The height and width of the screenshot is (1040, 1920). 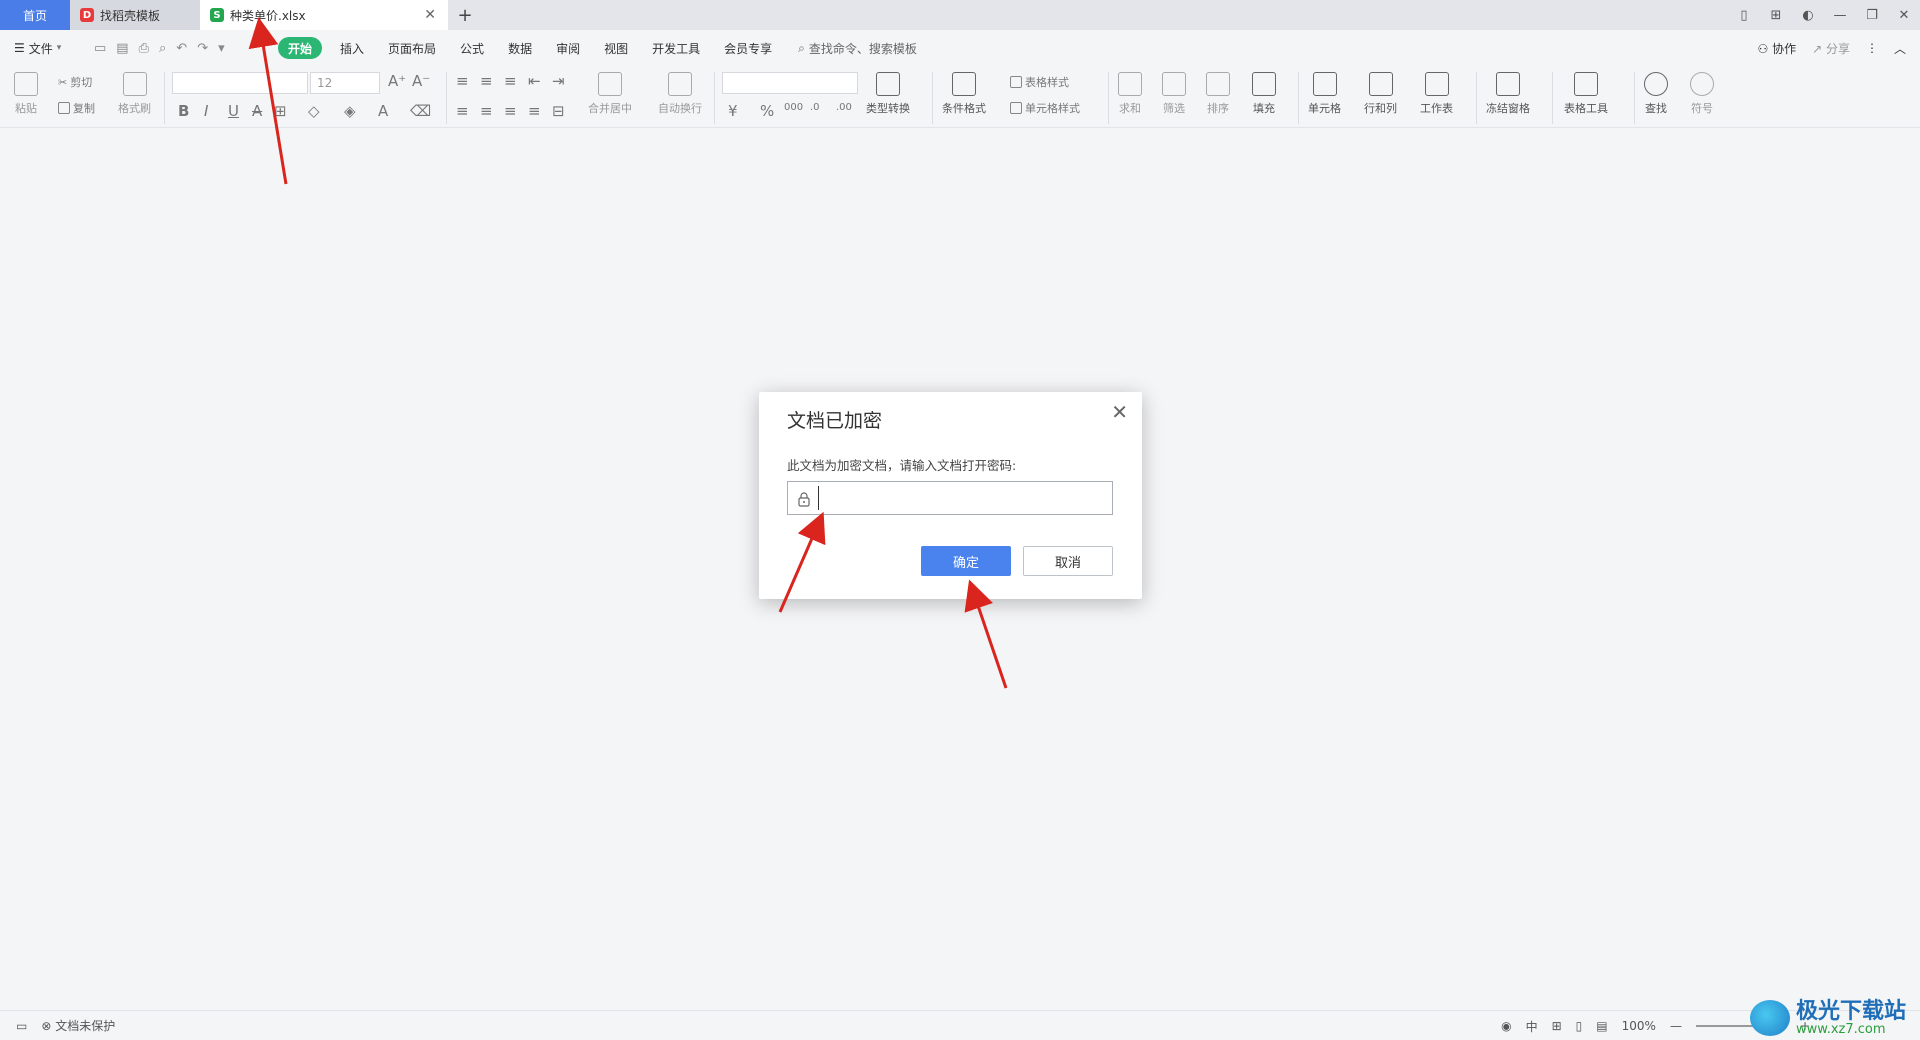 I want to click on undo-icon: ↶, so click(x=181, y=48).